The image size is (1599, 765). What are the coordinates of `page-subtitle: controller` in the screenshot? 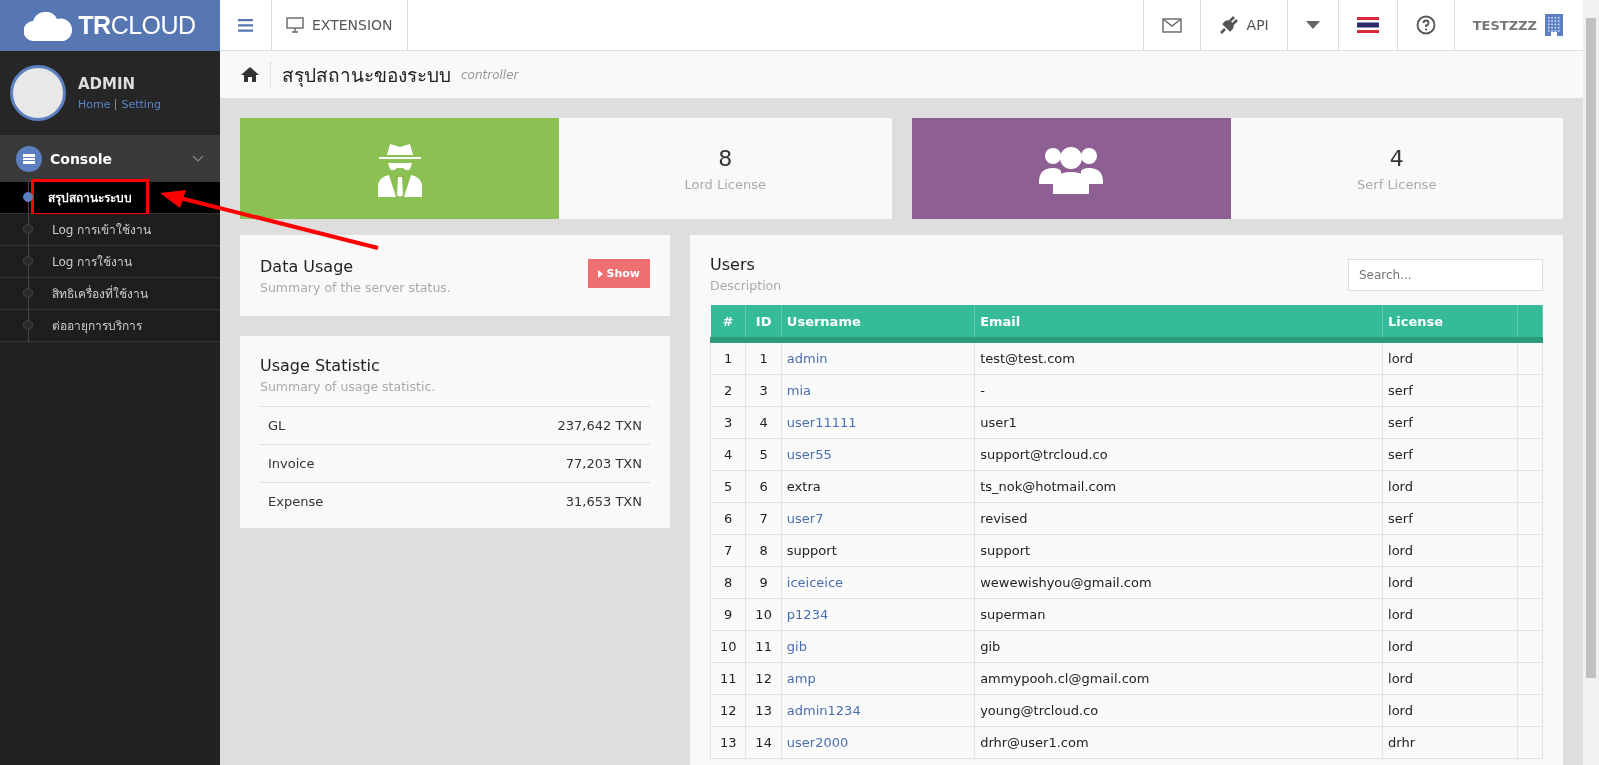 It's located at (490, 74).